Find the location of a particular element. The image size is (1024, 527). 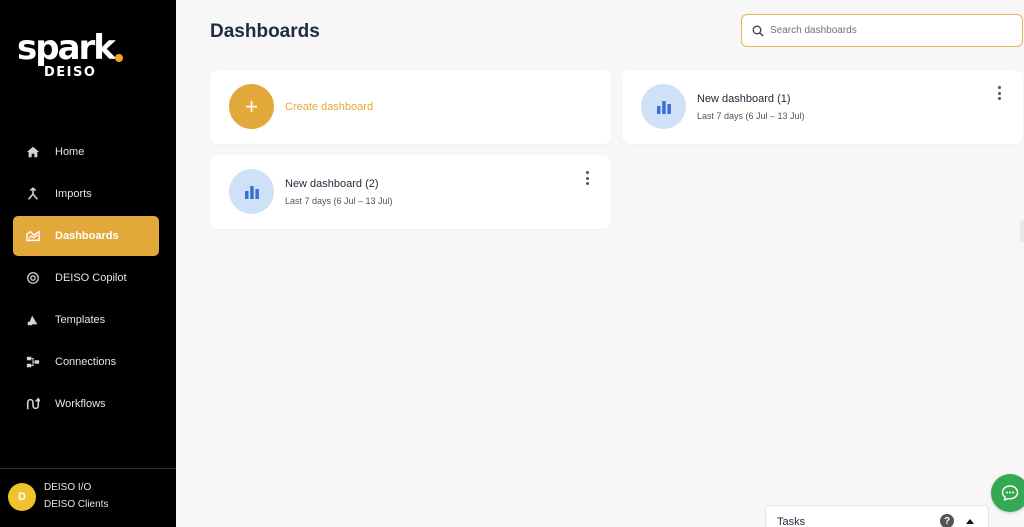

home-icon is located at coordinates (33, 152).